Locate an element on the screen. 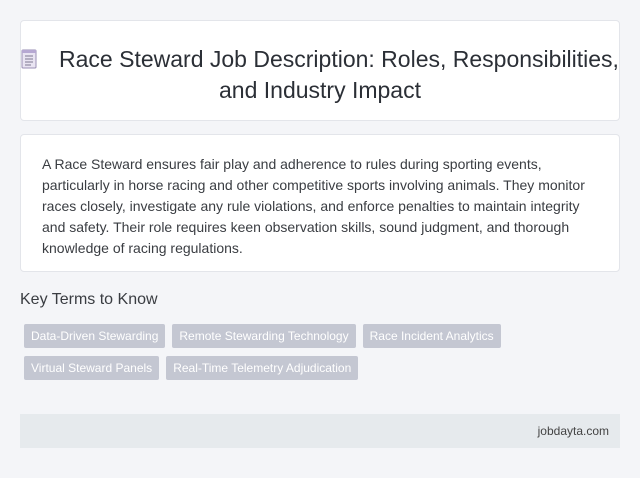  tag-data-driven-stewarding: Data-Driven Stewarding is located at coordinates (95, 336).